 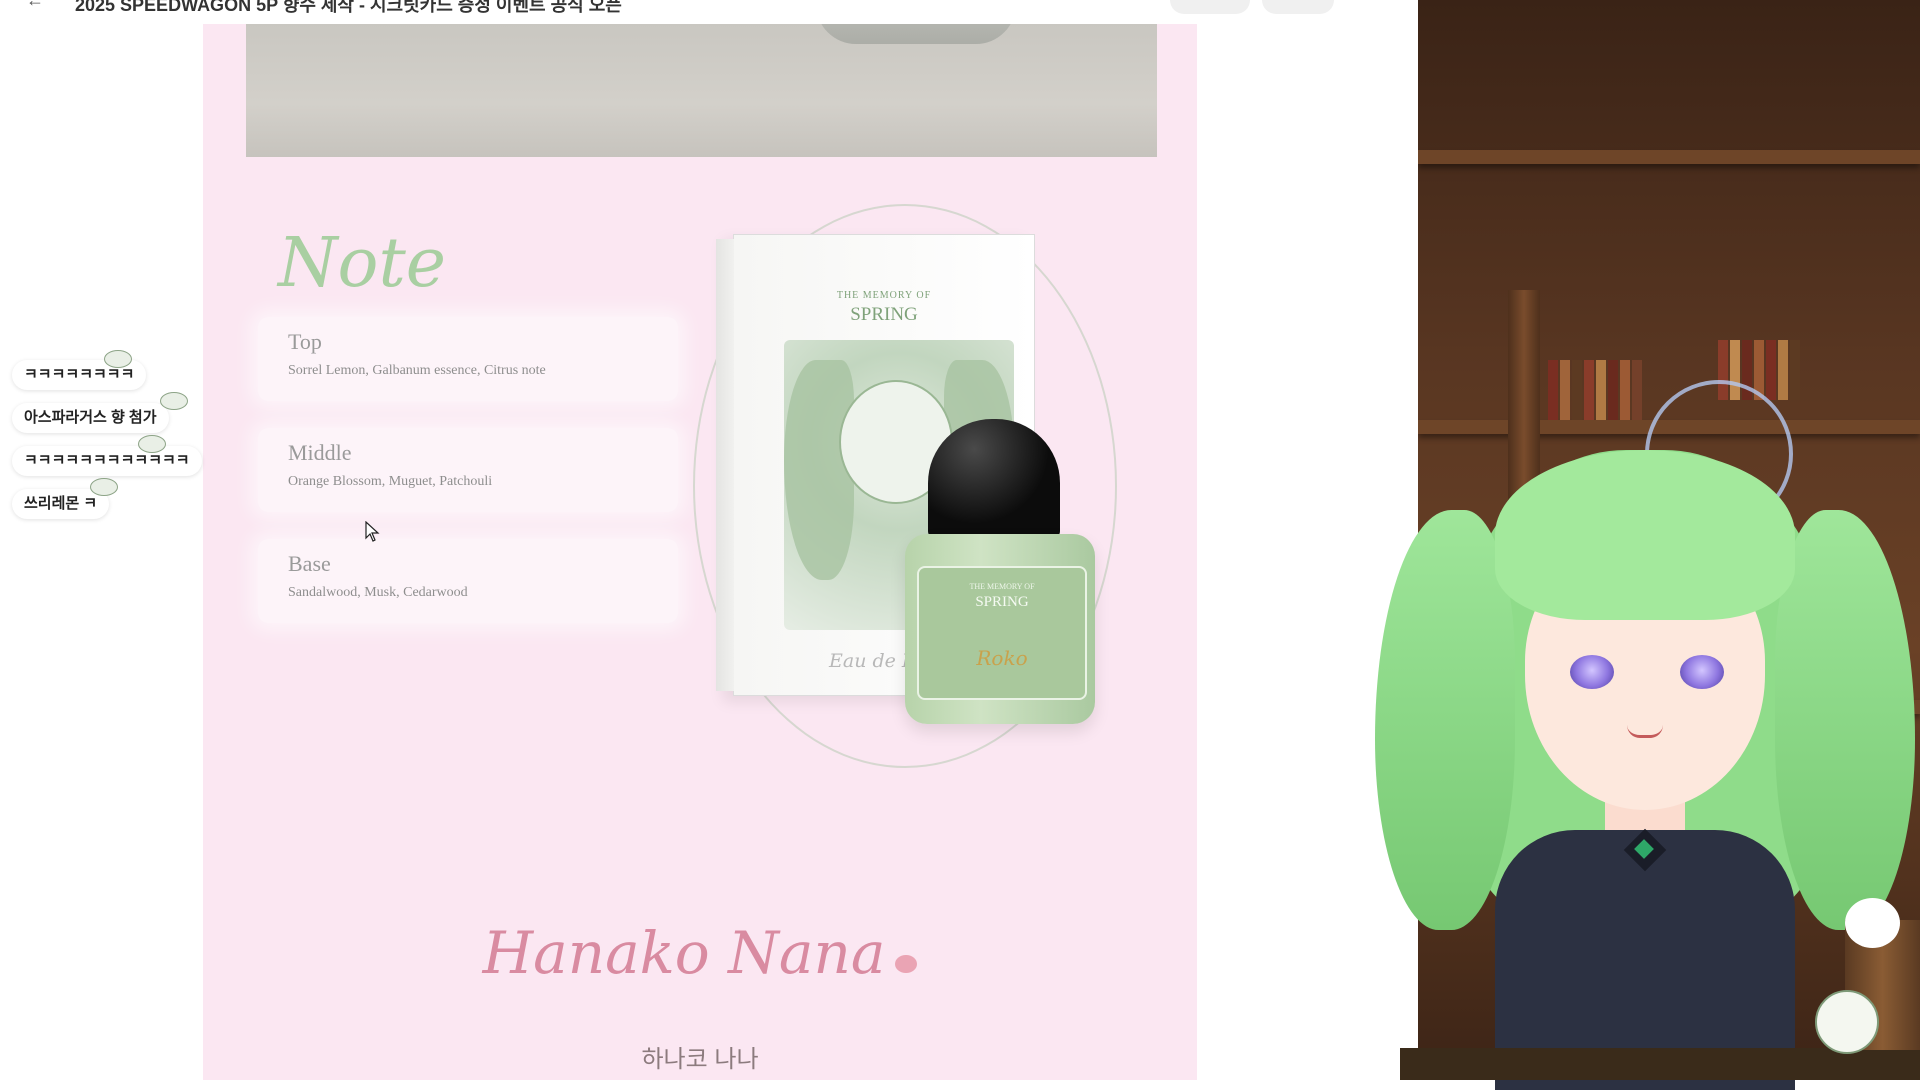 I want to click on mascot-icon, so click(x=1847, y=1022).